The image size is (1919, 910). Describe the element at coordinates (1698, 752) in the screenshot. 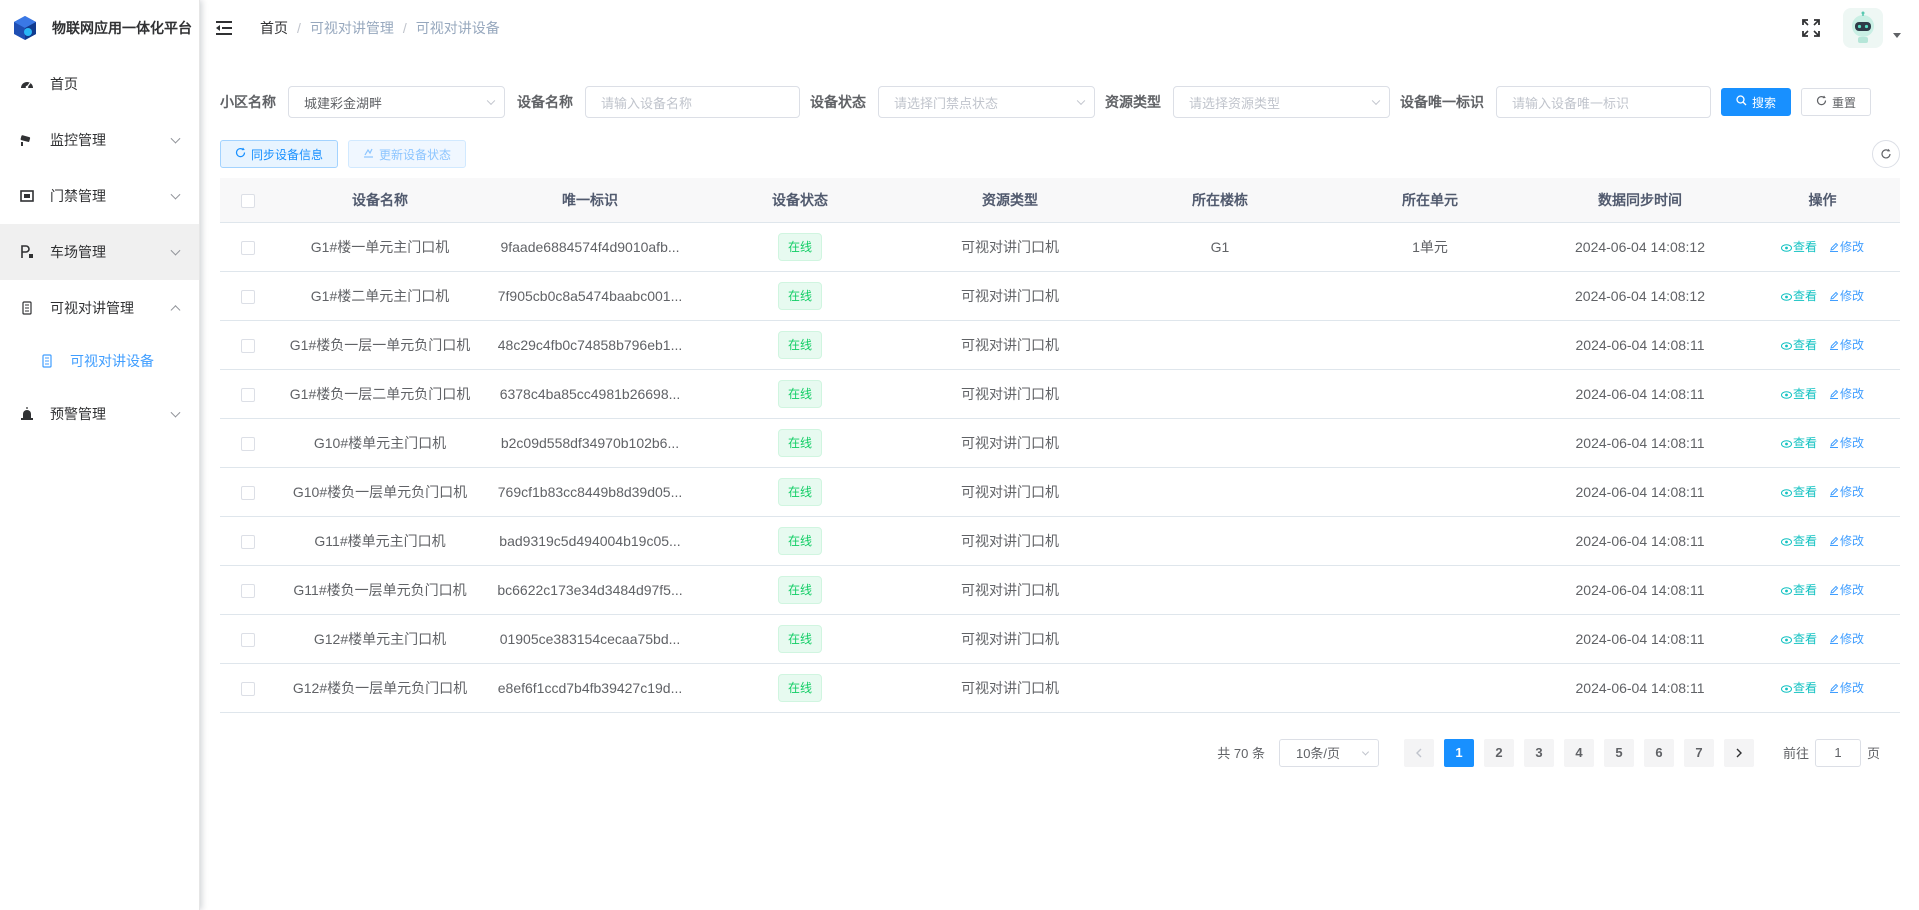

I see `page-number-7: 7` at that location.